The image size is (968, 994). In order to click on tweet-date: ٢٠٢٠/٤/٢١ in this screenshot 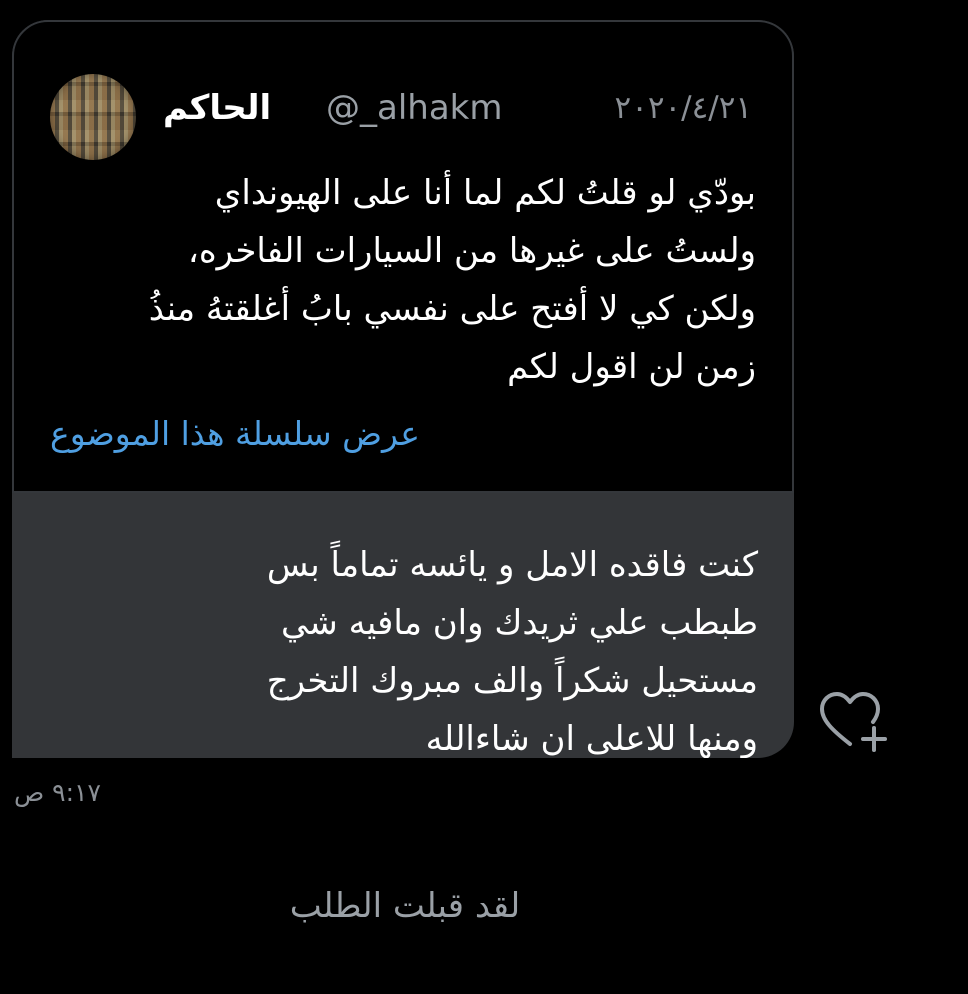, I will do `click(683, 108)`.